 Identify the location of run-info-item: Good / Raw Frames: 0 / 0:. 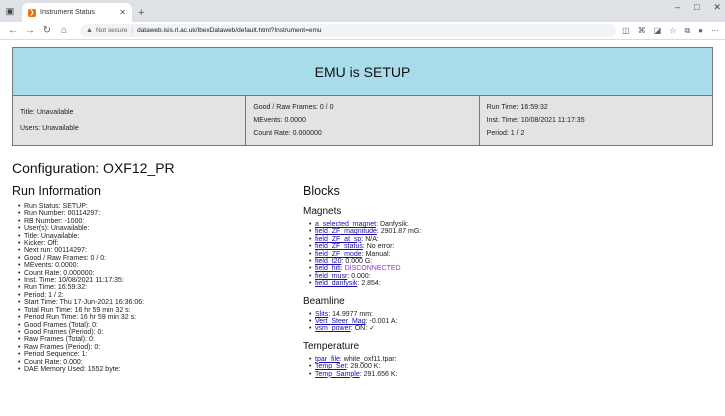
(160, 259).